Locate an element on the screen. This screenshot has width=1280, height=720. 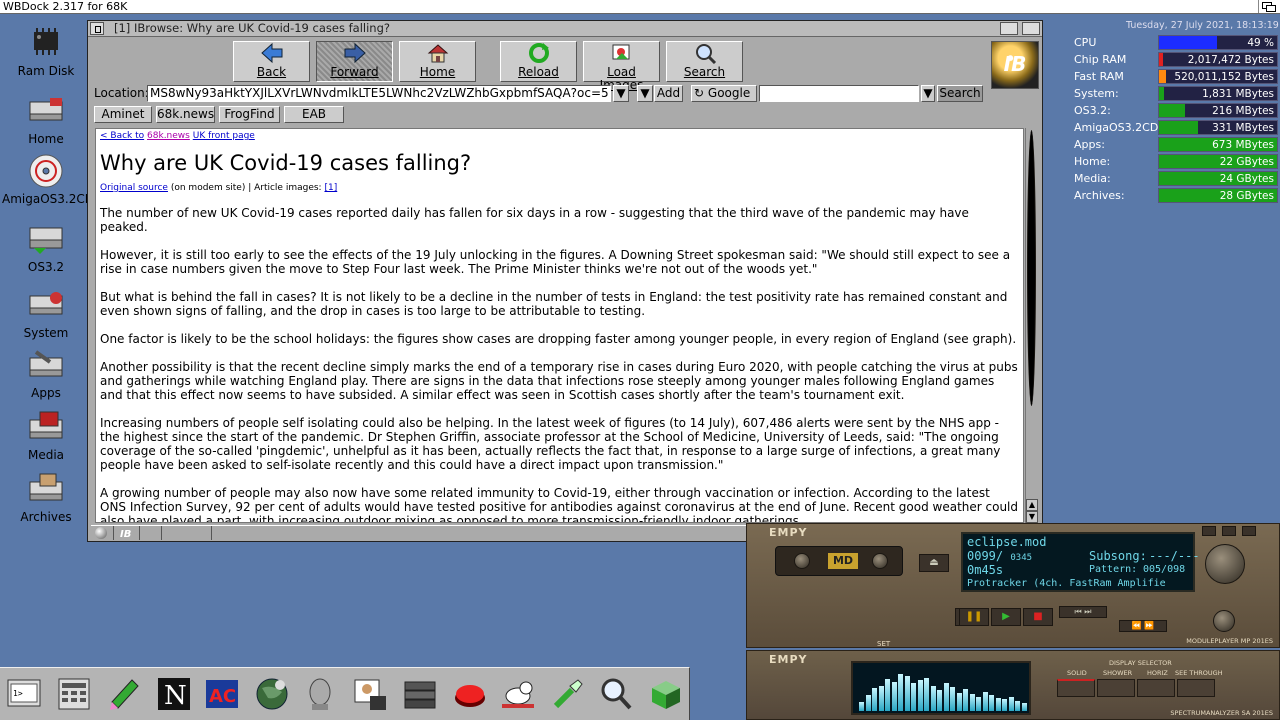
hotlist-frogfind: FrogFind is located at coordinates (249, 114).